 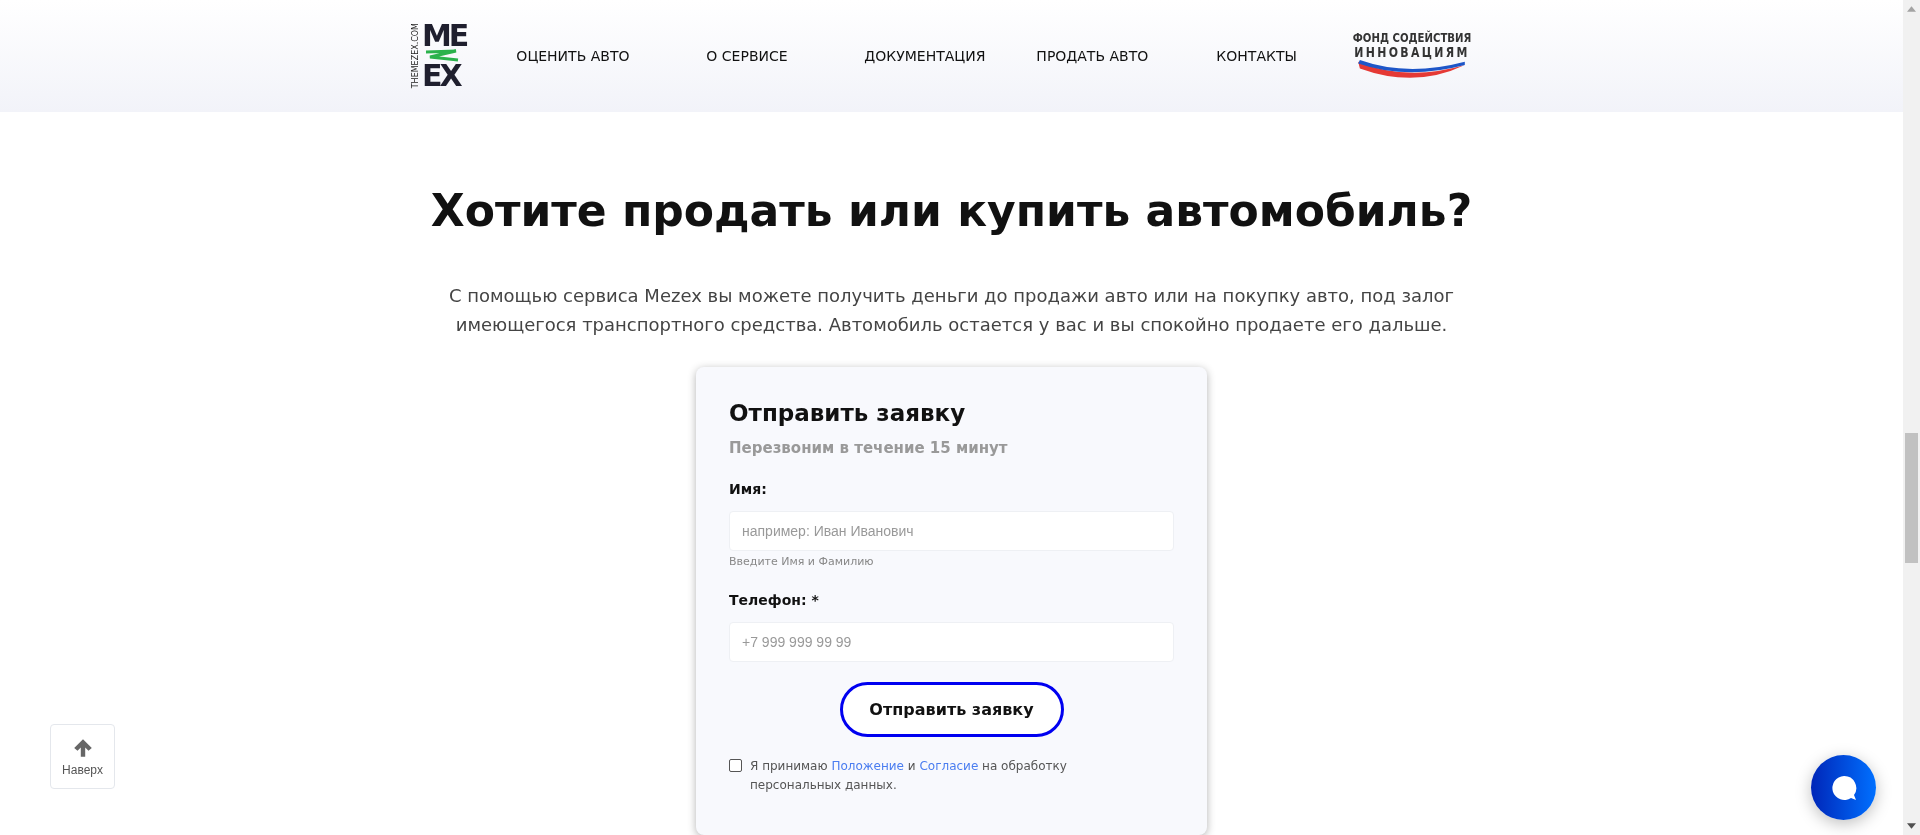 What do you see at coordinates (1412, 37) in the screenshot?
I see `partner-logo-text: ФОНД СОДЕЙСТВИЯ` at bounding box center [1412, 37].